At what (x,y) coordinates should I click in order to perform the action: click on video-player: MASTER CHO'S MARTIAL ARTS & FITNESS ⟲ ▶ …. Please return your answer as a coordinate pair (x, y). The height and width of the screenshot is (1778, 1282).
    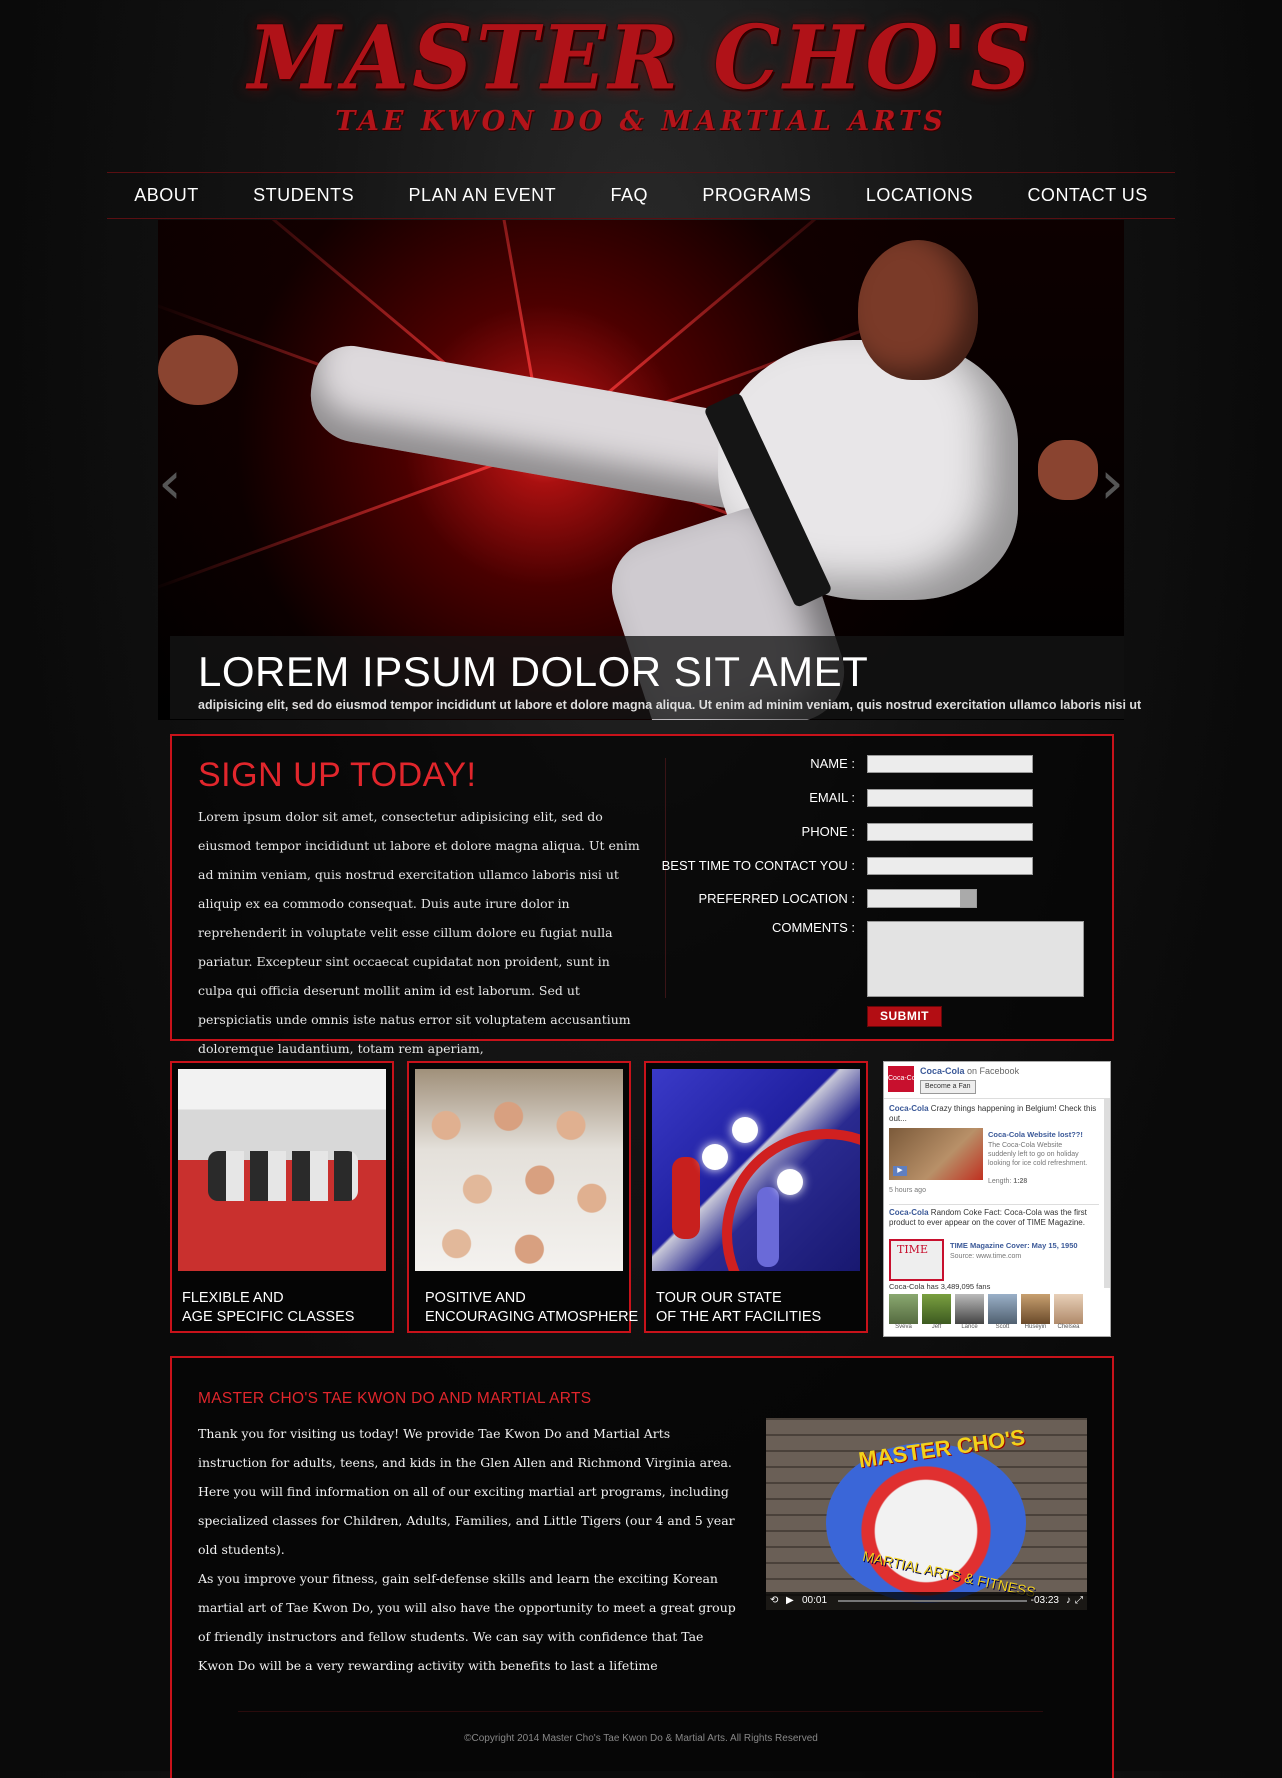
    Looking at the image, I should click on (926, 1514).